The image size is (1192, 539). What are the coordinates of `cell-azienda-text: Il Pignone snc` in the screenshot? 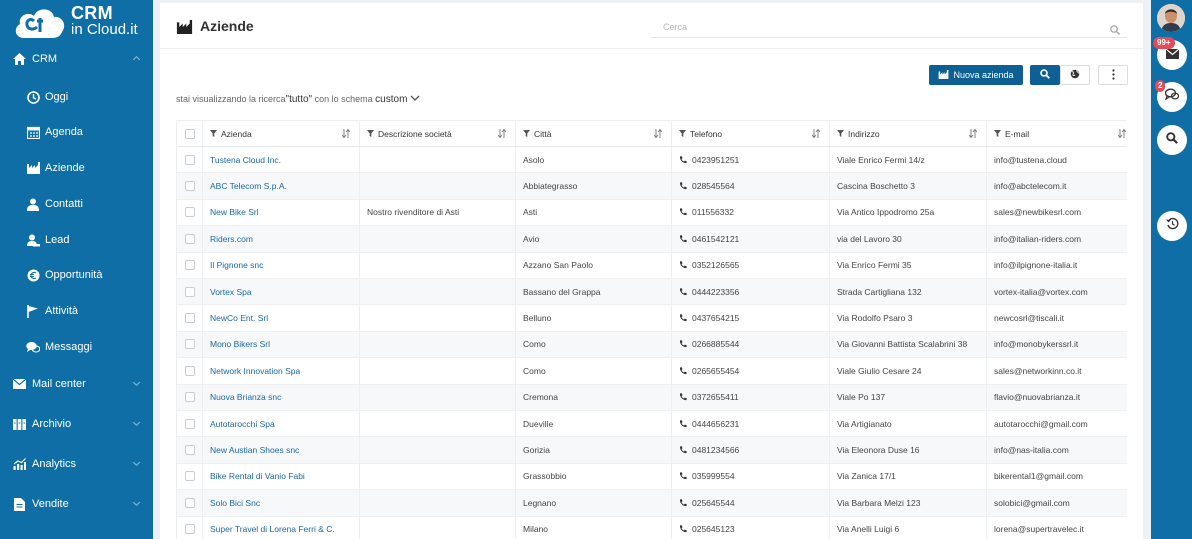 It's located at (236, 265).